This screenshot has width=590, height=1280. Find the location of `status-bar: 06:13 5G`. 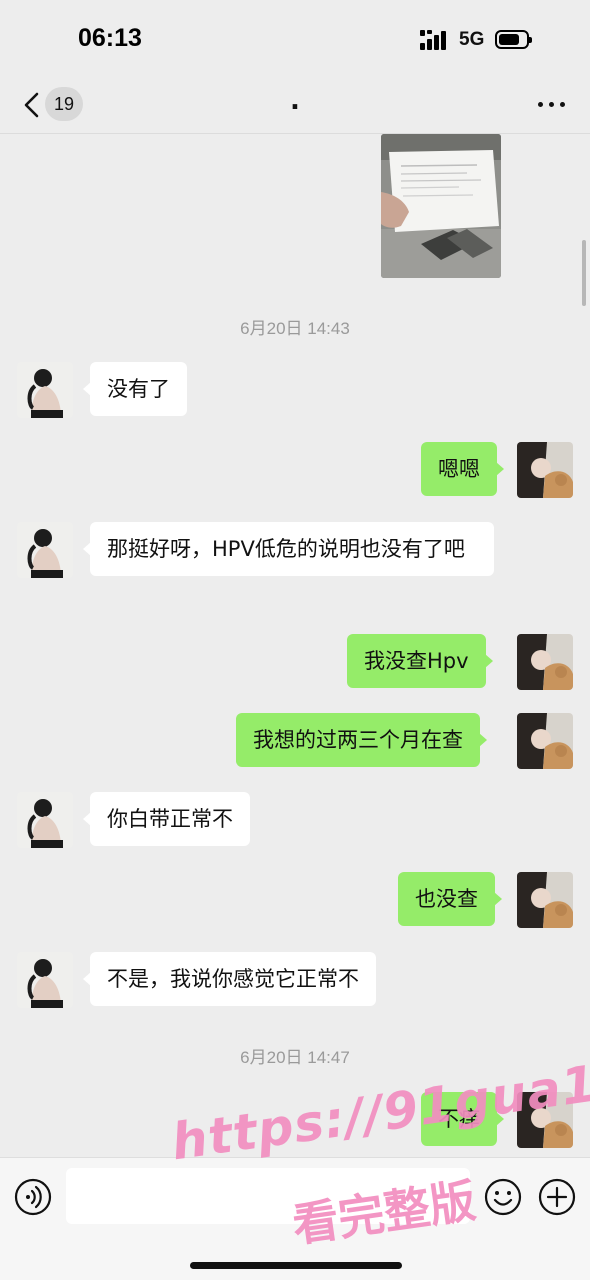

status-bar: 06:13 5G is located at coordinates (295, 40).